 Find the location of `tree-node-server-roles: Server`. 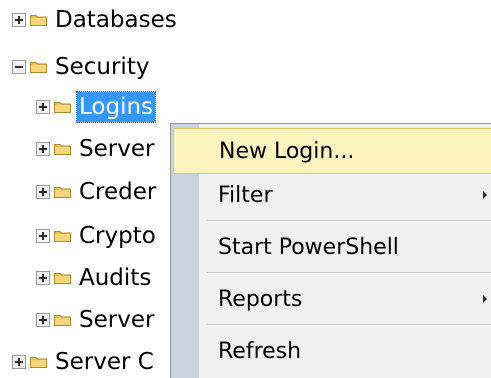

tree-node-server-roles: Server is located at coordinates (96, 149).